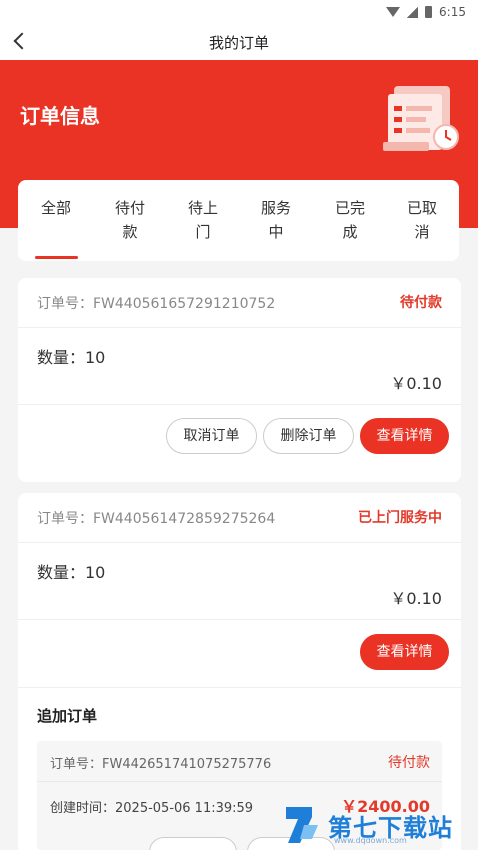 The width and height of the screenshot is (478, 850). What do you see at coordinates (409, 763) in the screenshot?
I see `additional-order-status: 待付款` at bounding box center [409, 763].